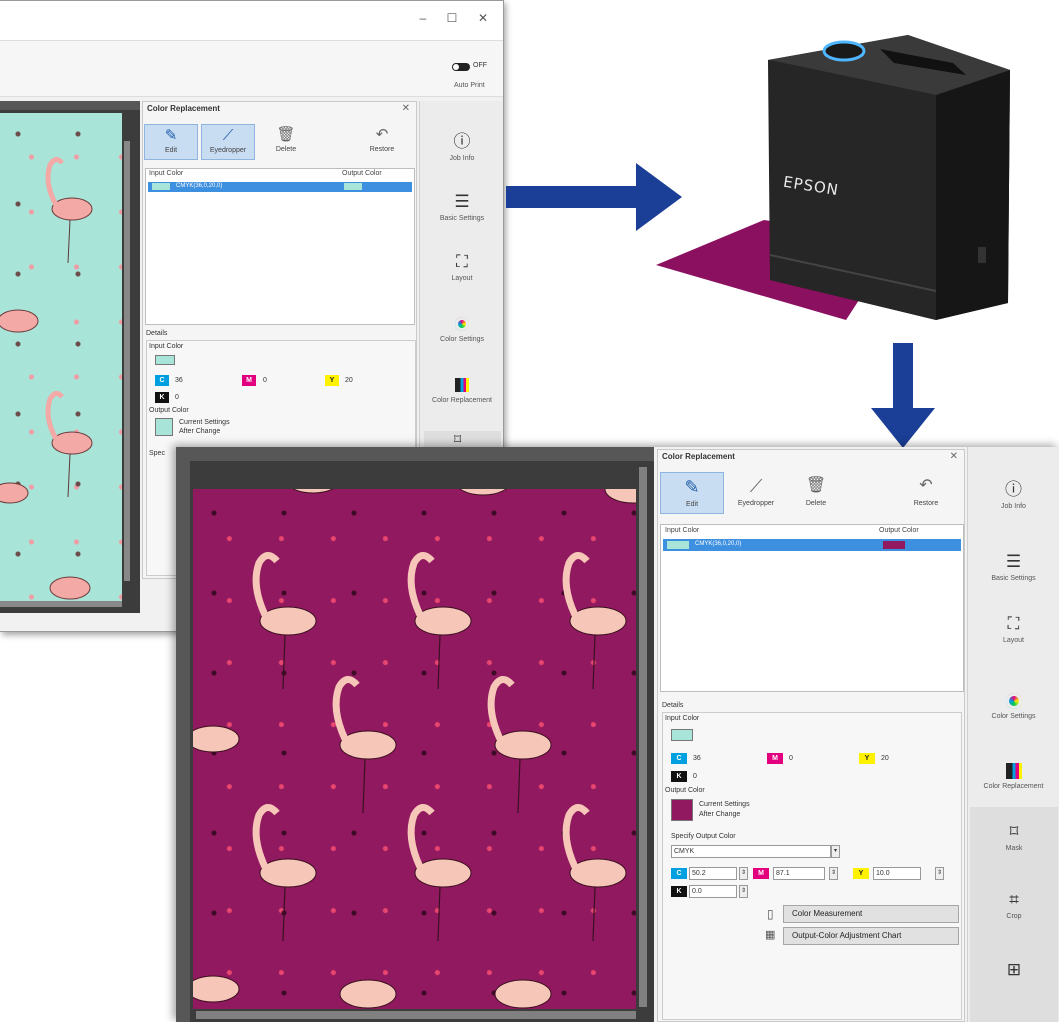  I want to click on out-yellow-input: 10.0, so click(897, 873).